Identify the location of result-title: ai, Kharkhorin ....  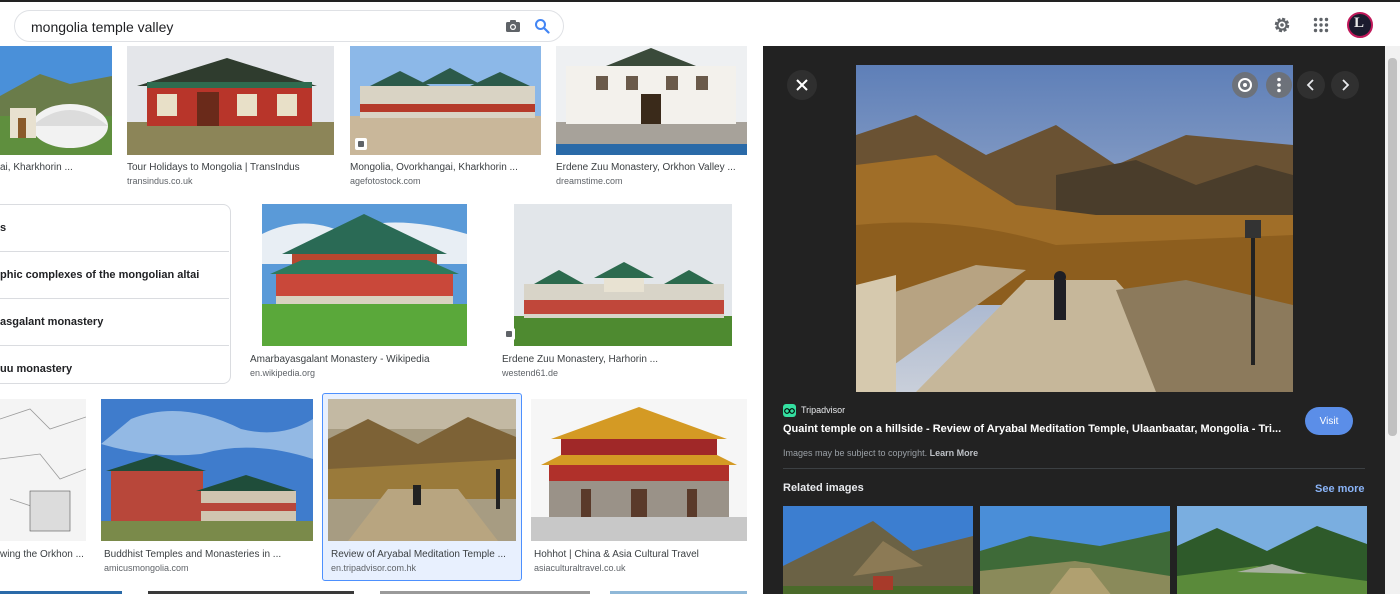
(36, 167).